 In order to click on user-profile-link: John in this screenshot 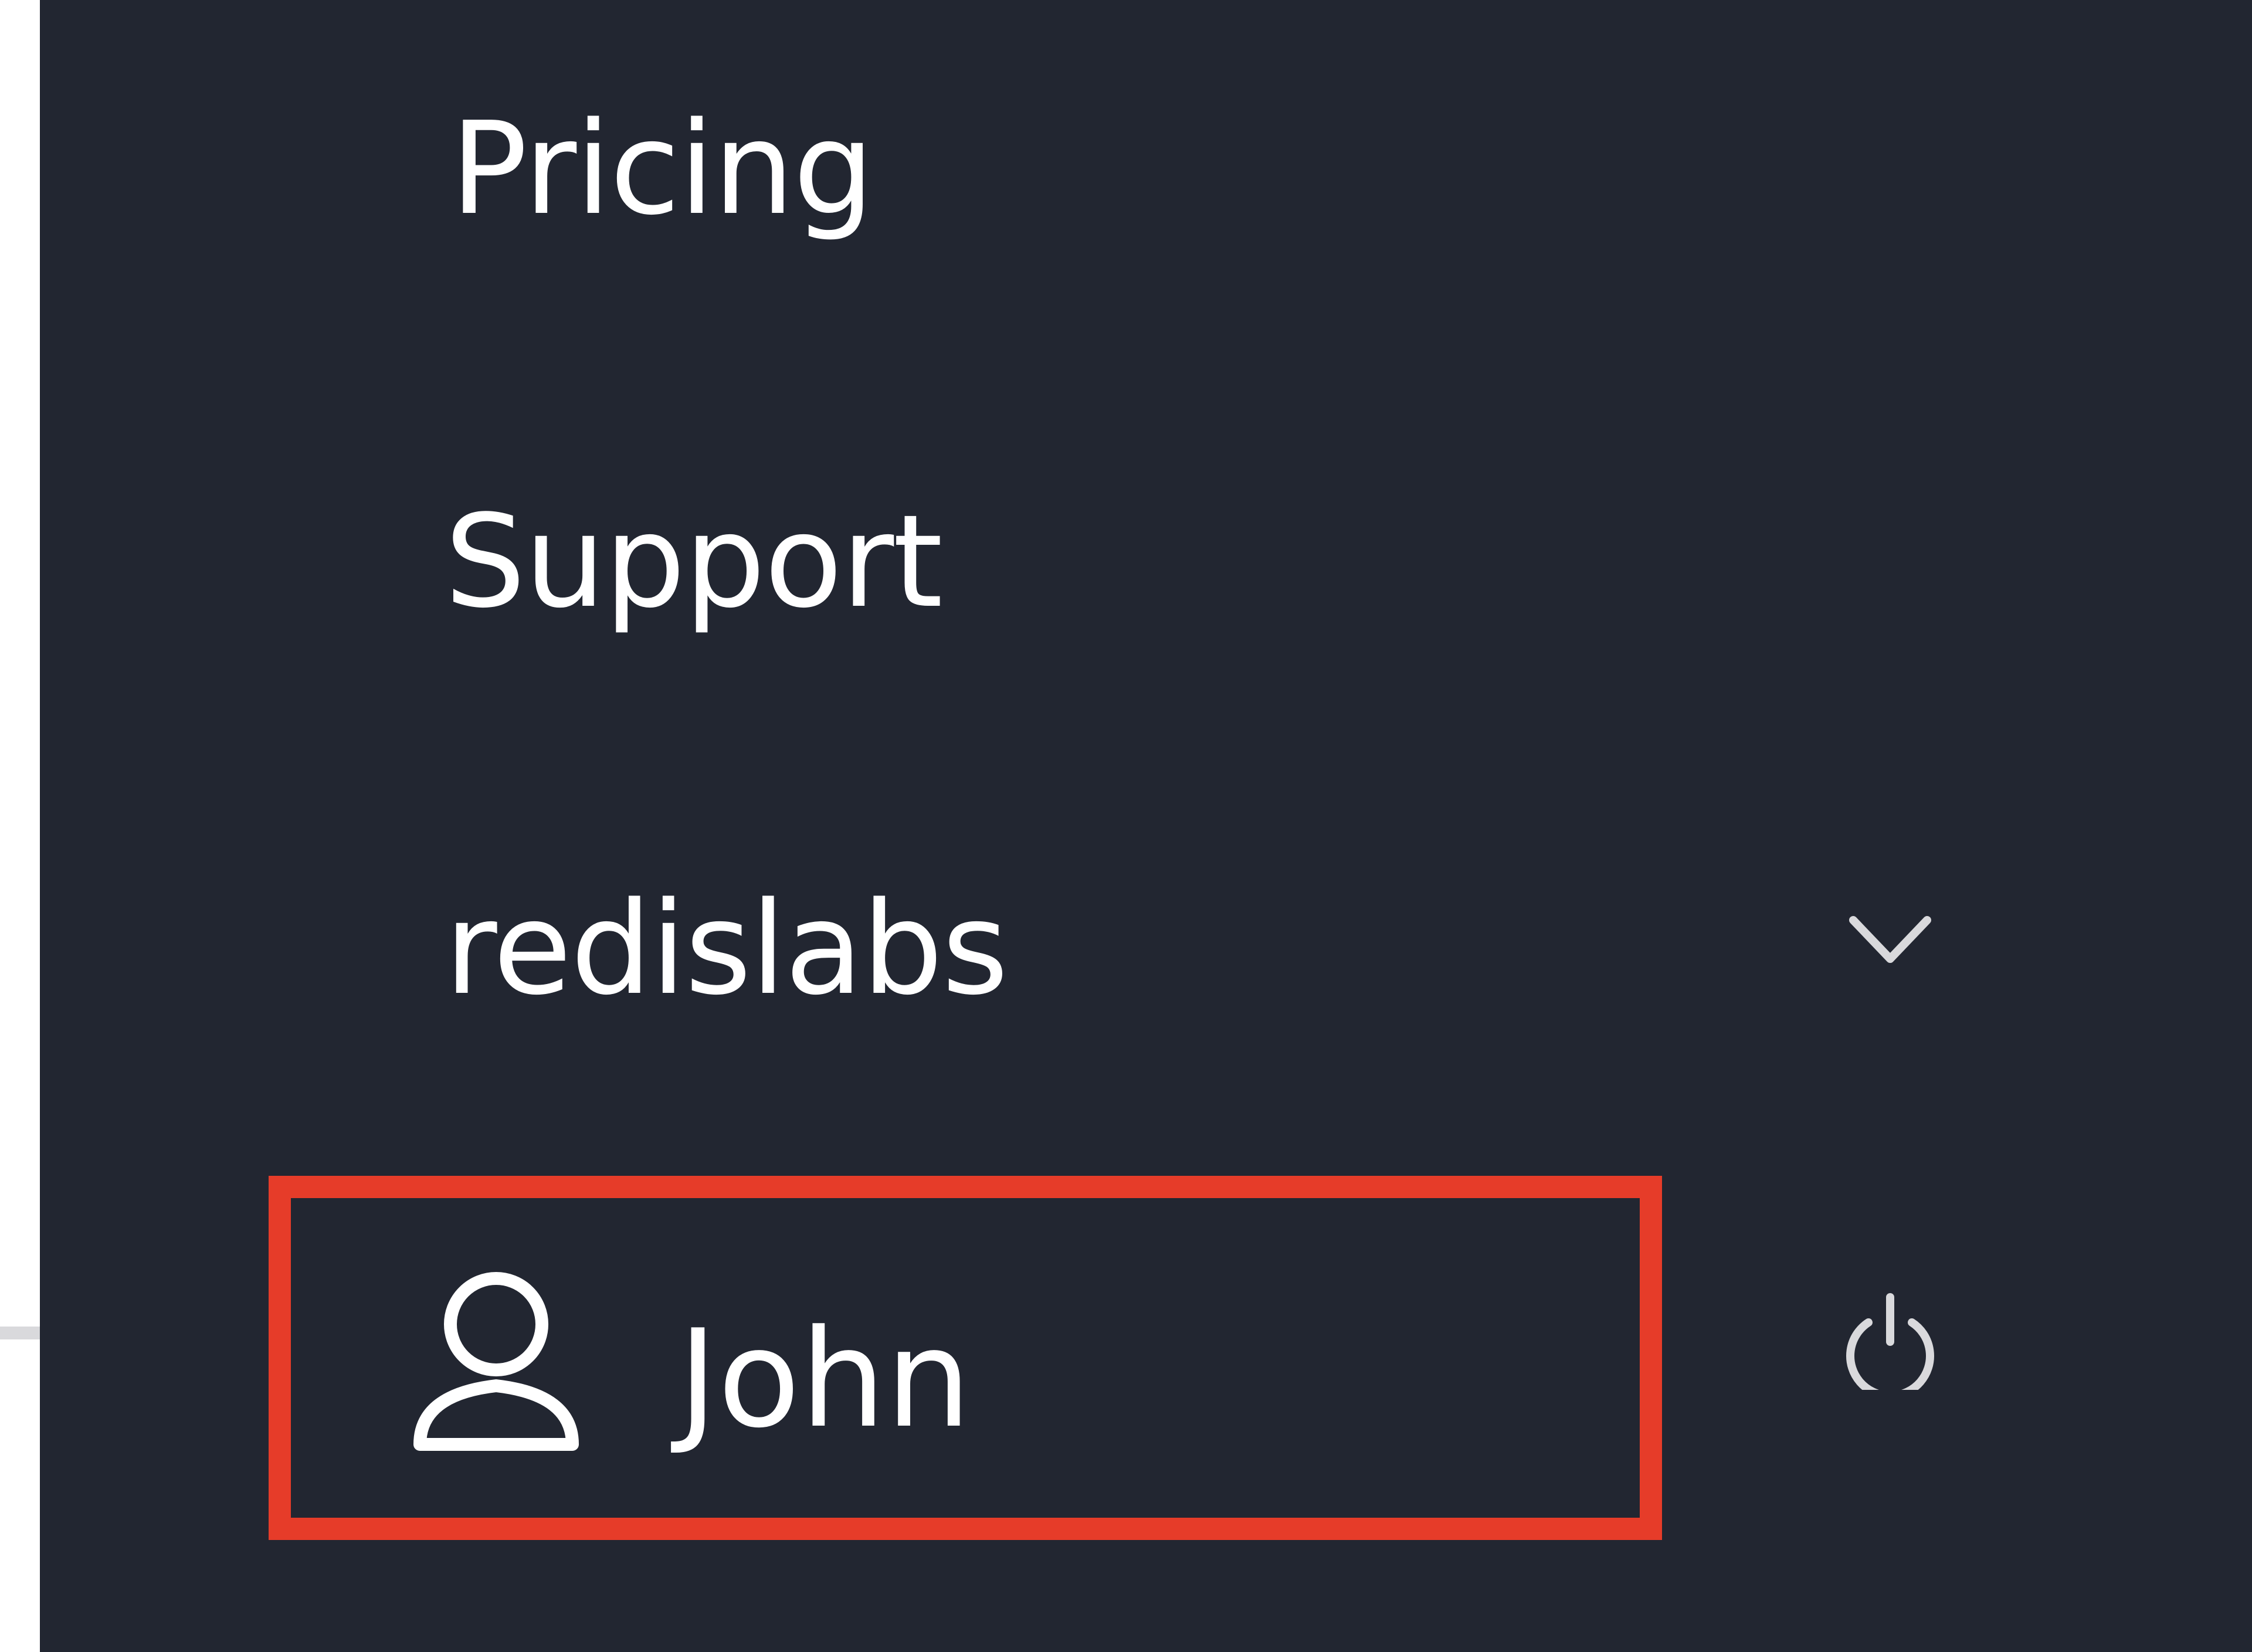, I will do `click(965, 1358)`.